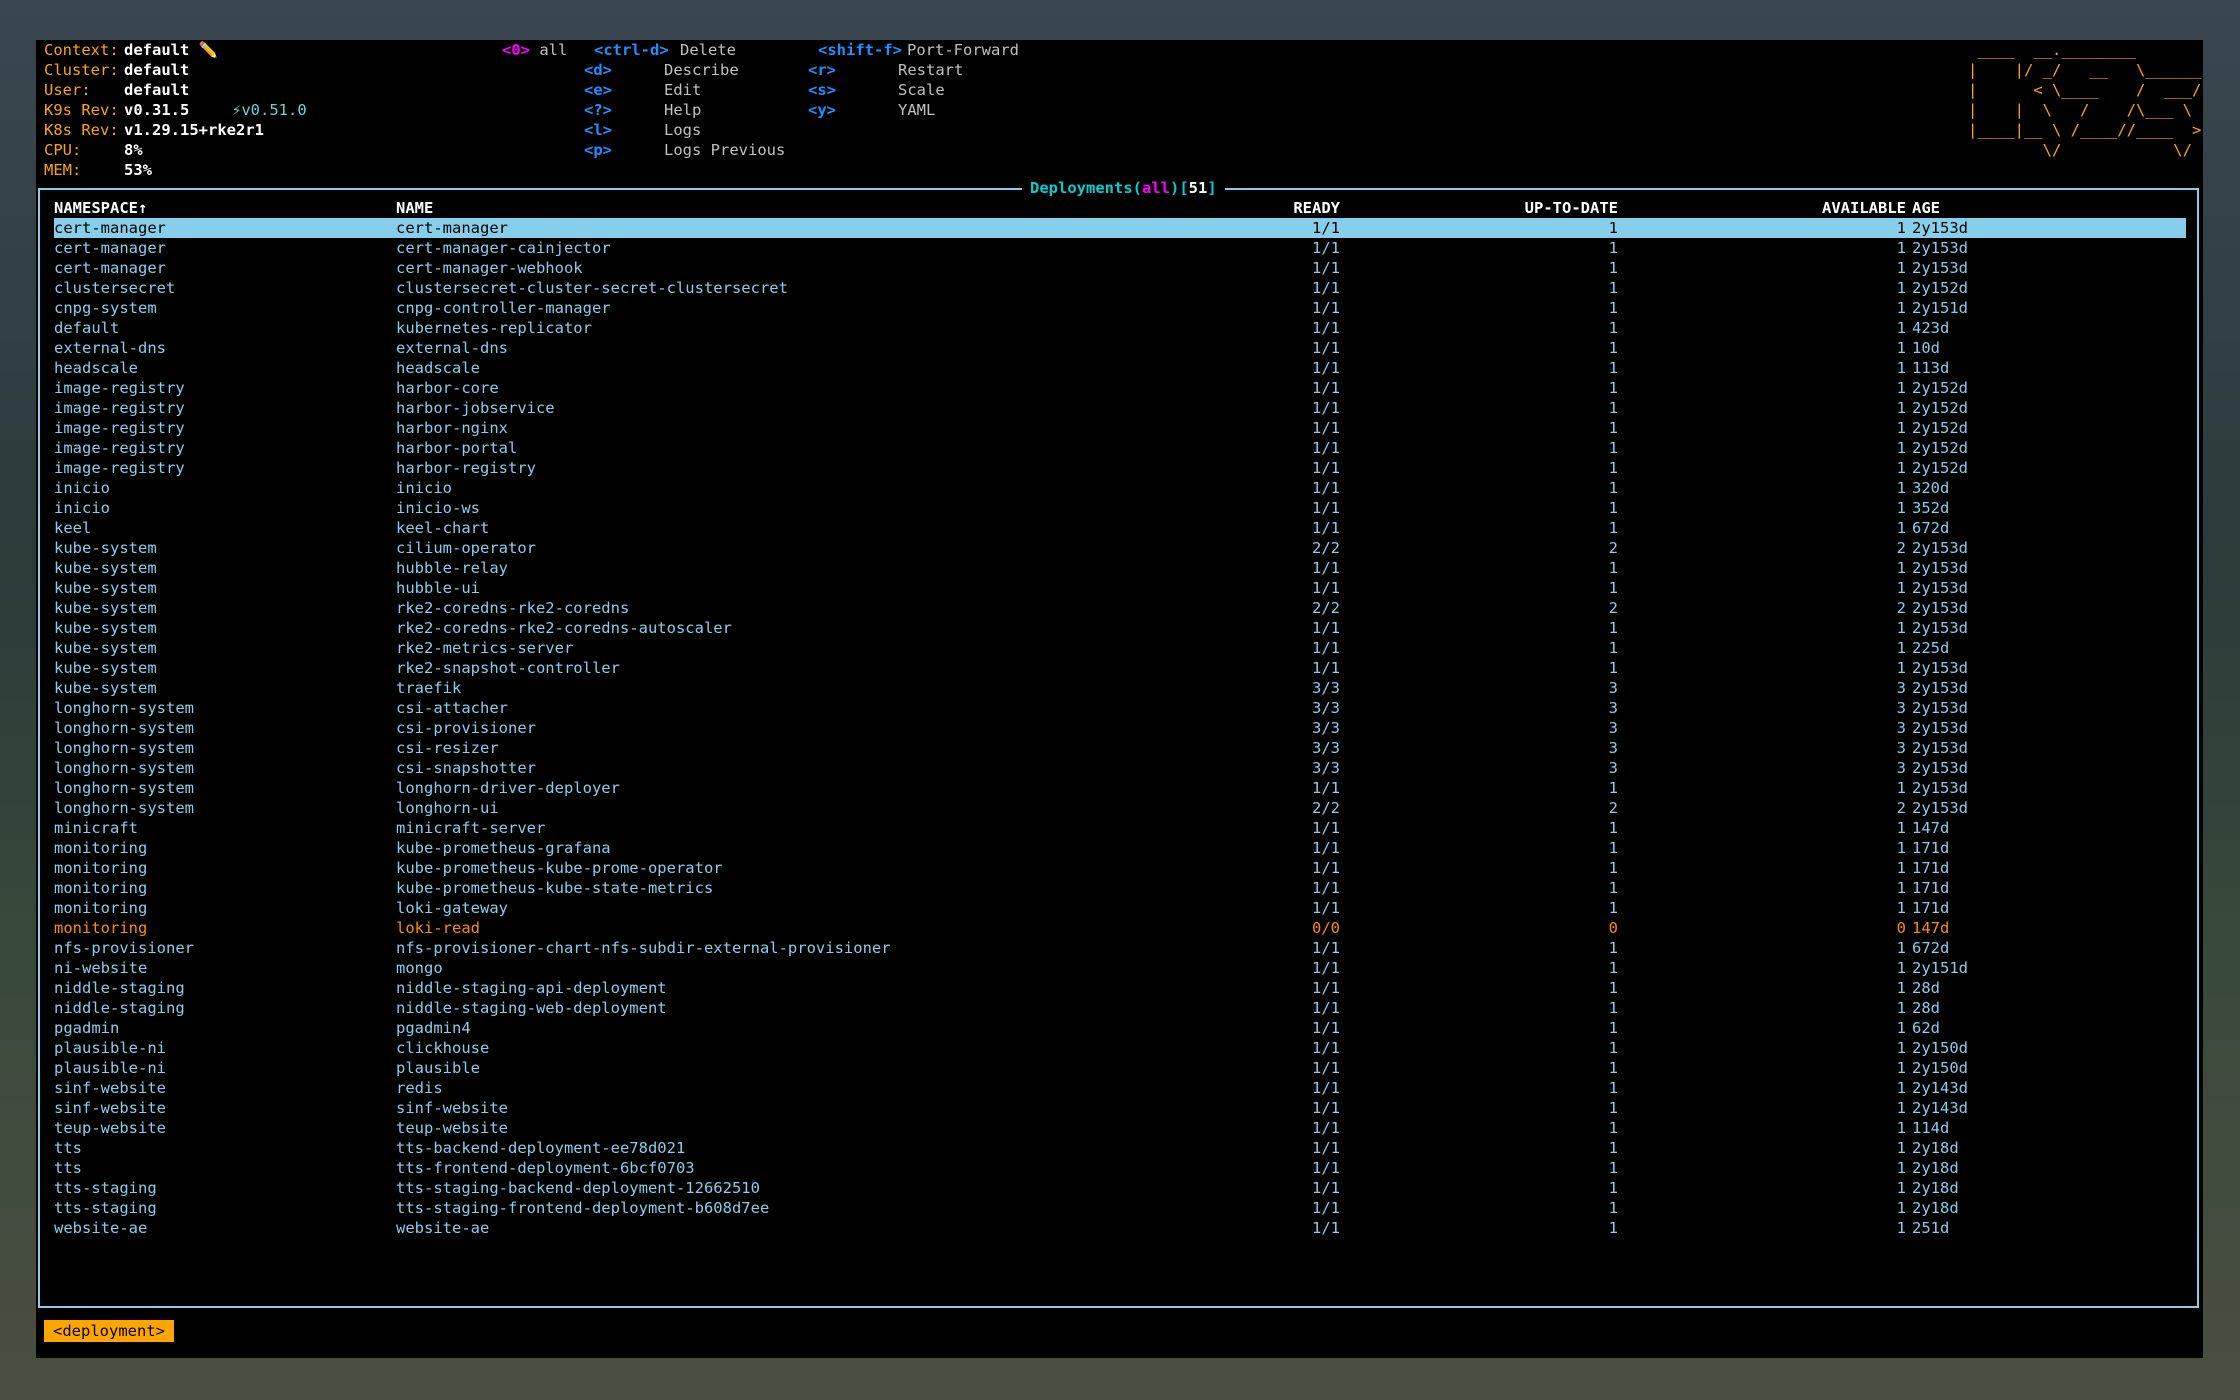 Image resolution: width=2240 pixels, height=1400 pixels. Describe the element at coordinates (1120, 1128) in the screenshot. I see `table-row: teup-website teup-website 1/1 1 1 114d` at that location.